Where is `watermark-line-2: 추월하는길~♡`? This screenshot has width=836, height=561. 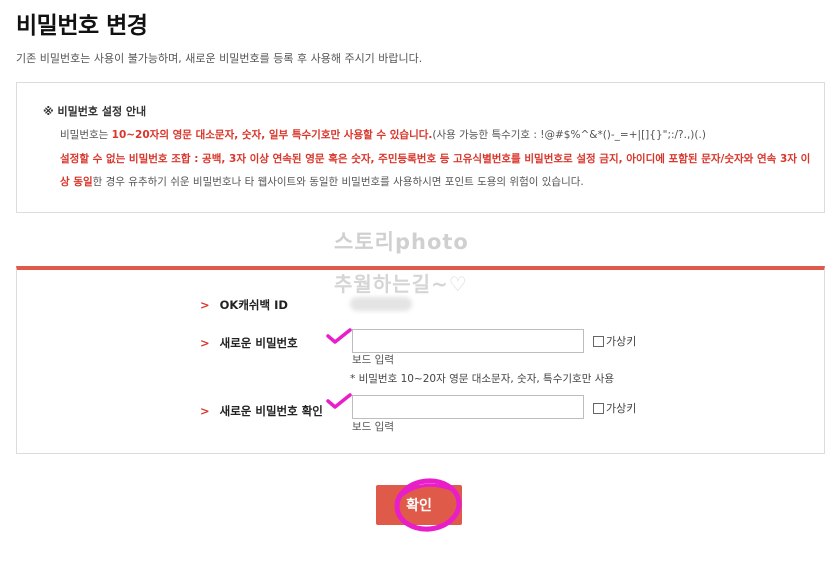 watermark-line-2: 추월하는길~♡ is located at coordinates (401, 284).